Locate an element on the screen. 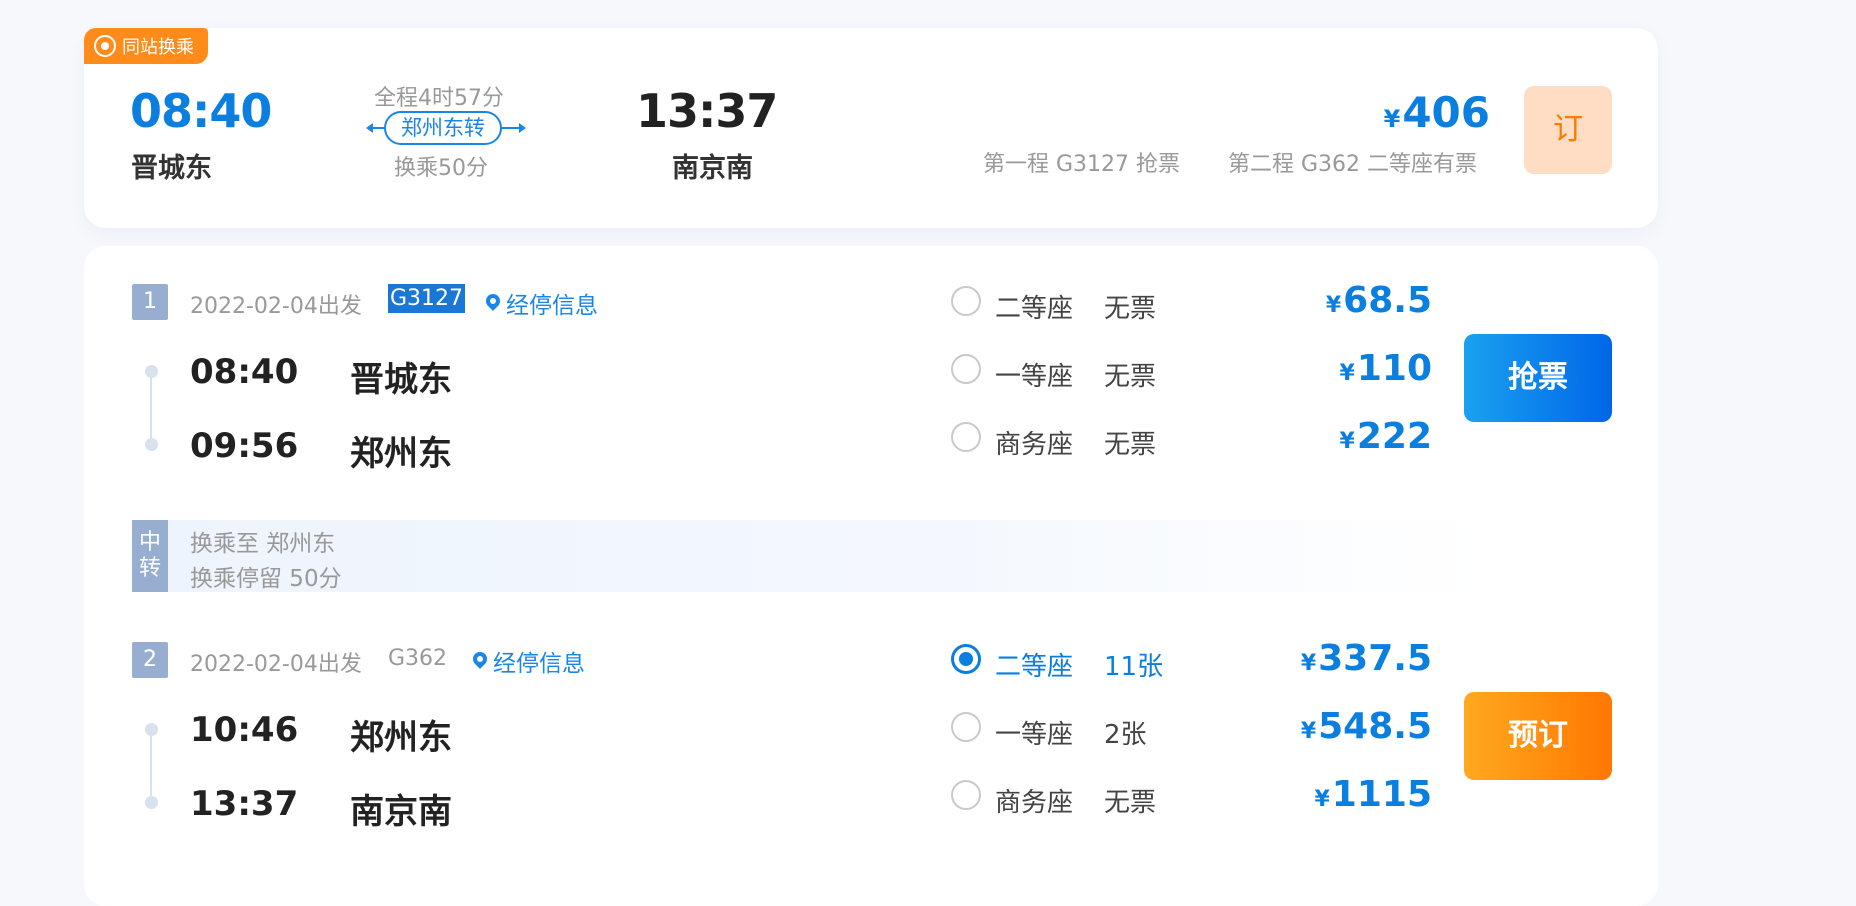 The height and width of the screenshot is (906, 1856). leg-1-to-time: 09:56 is located at coordinates (244, 446).